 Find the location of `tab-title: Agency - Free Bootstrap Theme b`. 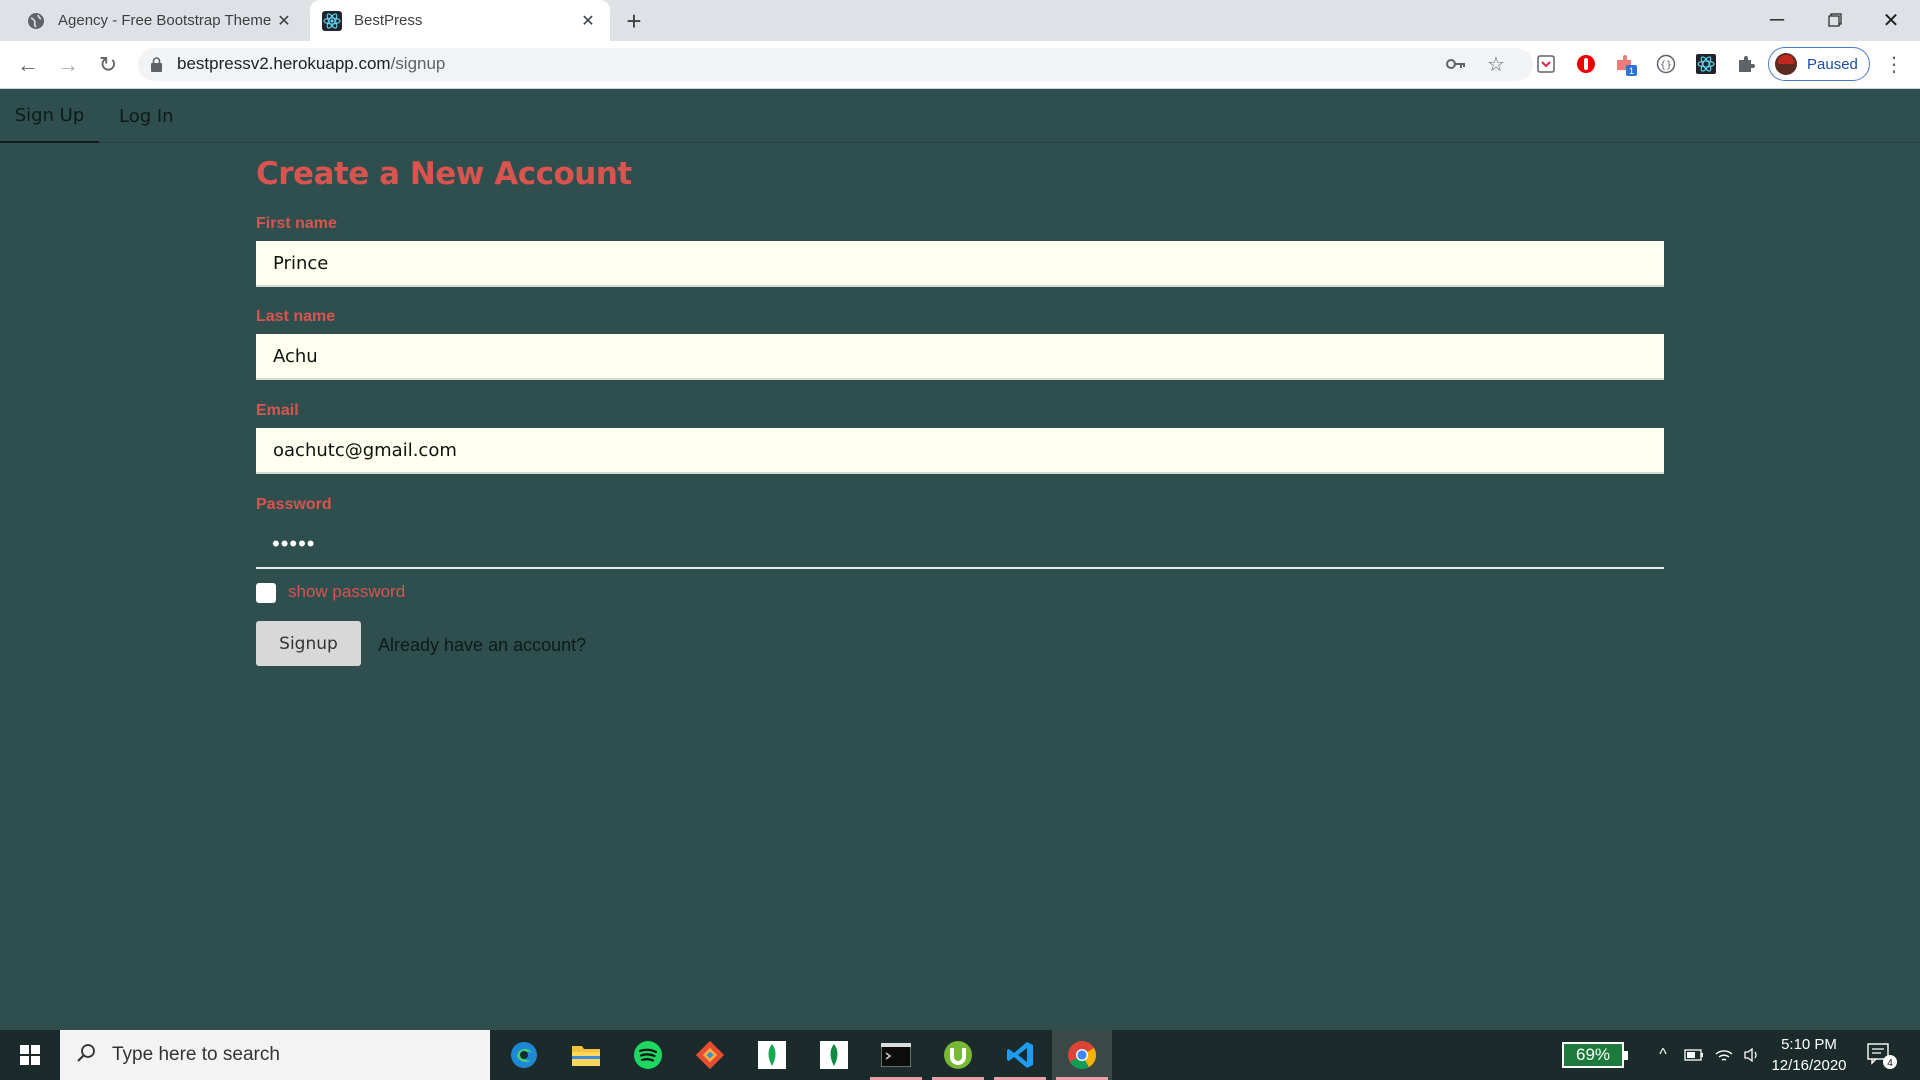

tab-title: Agency - Free Bootstrap Theme b is located at coordinates (166, 20).